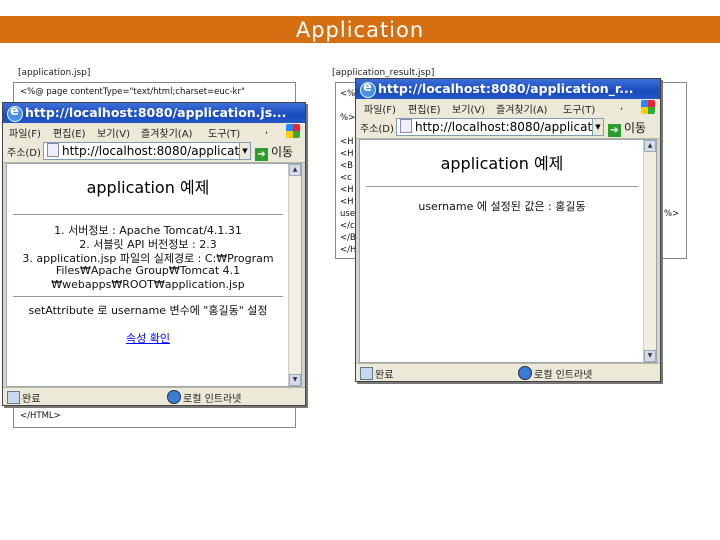 The width and height of the screenshot is (720, 540). What do you see at coordinates (346, 178) in the screenshot?
I see `code-line: <c` at bounding box center [346, 178].